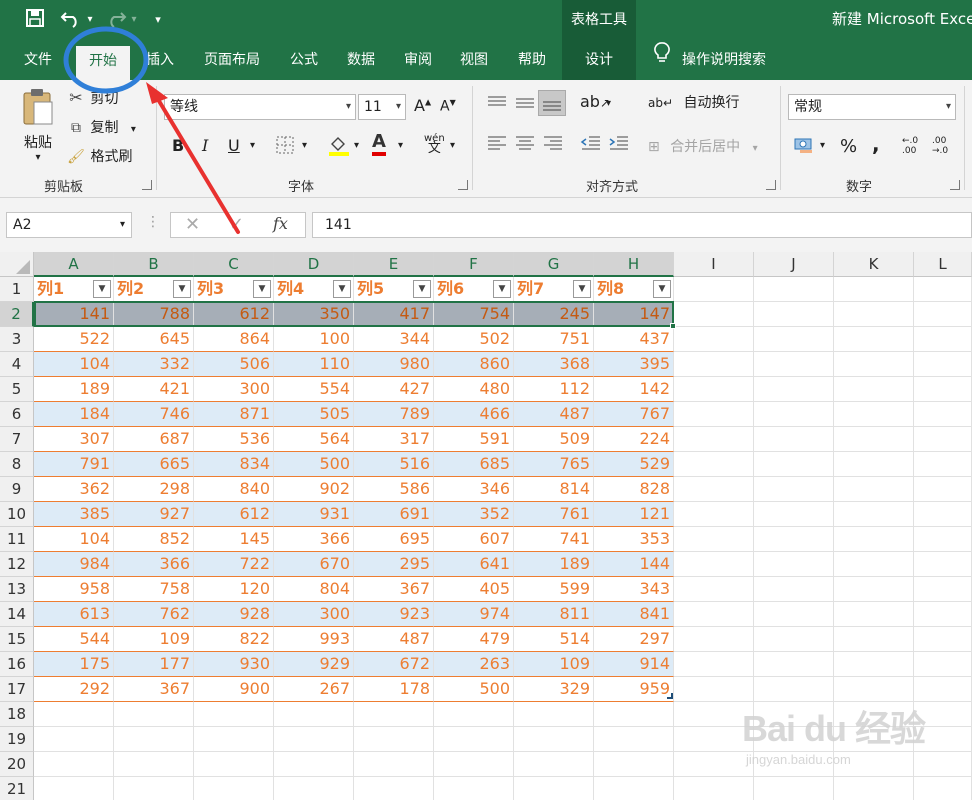 The image size is (972, 800). I want to click on cell: 822, so click(234, 639).